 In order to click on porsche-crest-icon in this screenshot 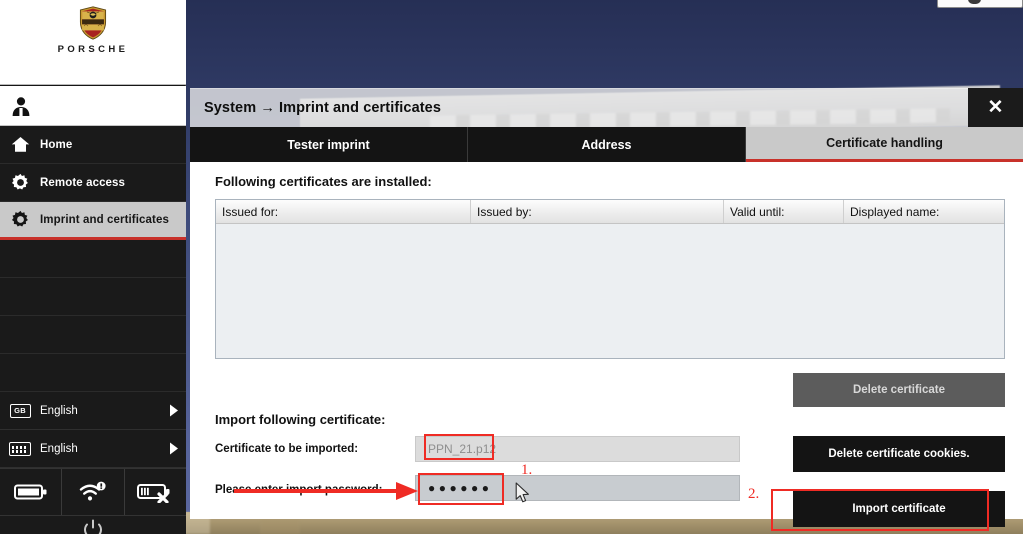, I will do `click(93, 23)`.